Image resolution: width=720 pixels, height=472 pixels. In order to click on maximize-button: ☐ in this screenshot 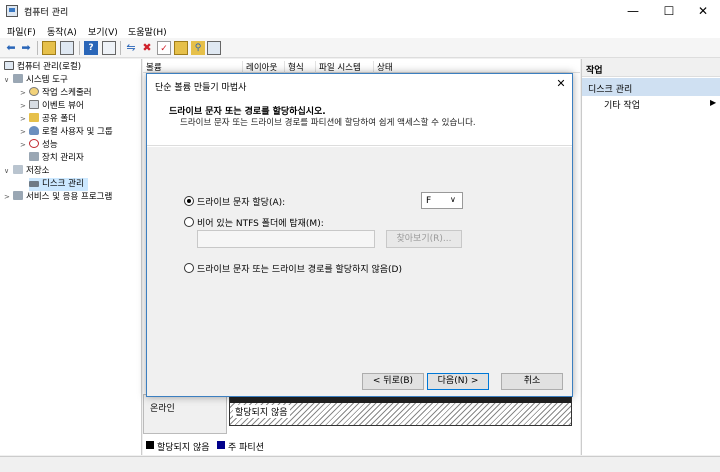, I will do `click(669, 11)`.